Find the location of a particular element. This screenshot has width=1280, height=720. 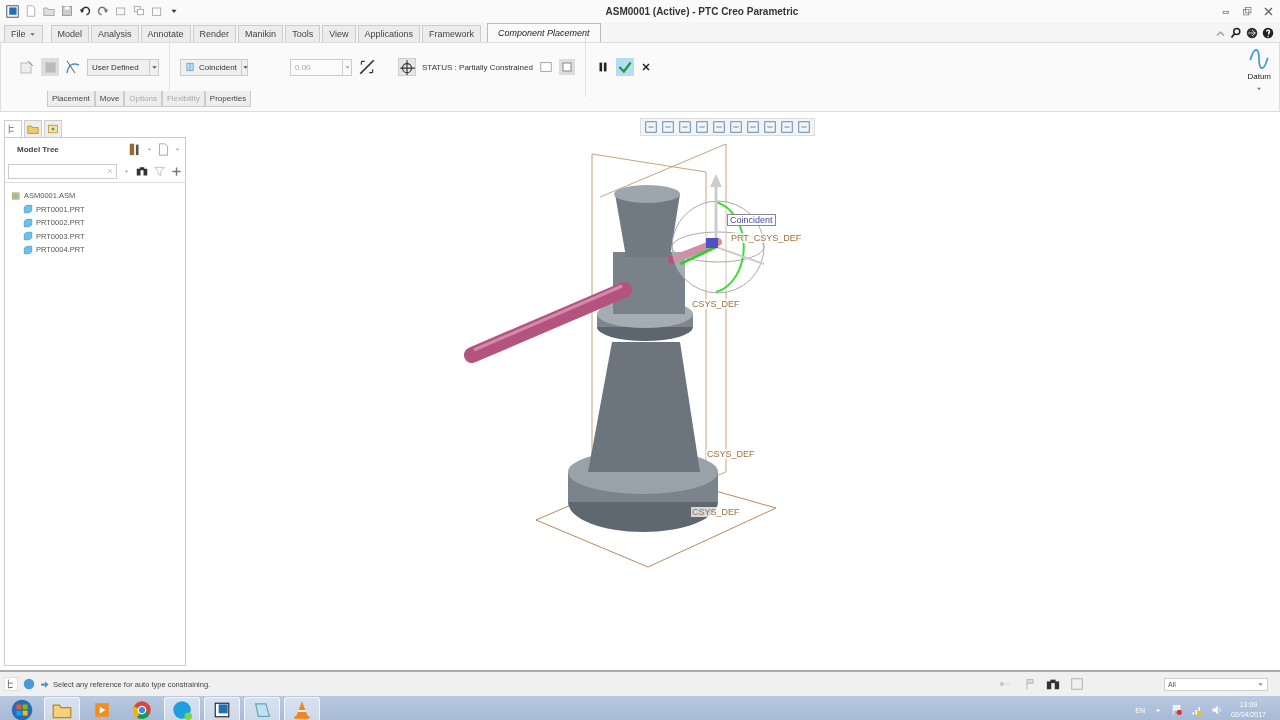

ribbon-tab: Render is located at coordinates (214, 33).